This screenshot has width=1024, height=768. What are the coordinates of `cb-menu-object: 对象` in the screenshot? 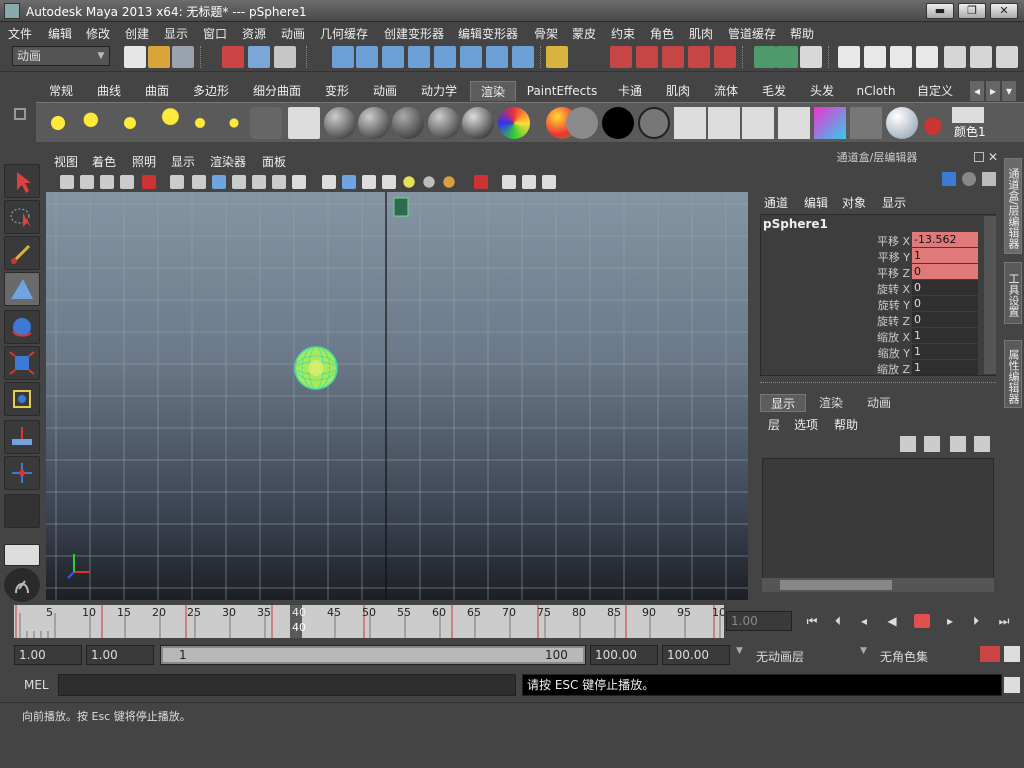 It's located at (854, 202).